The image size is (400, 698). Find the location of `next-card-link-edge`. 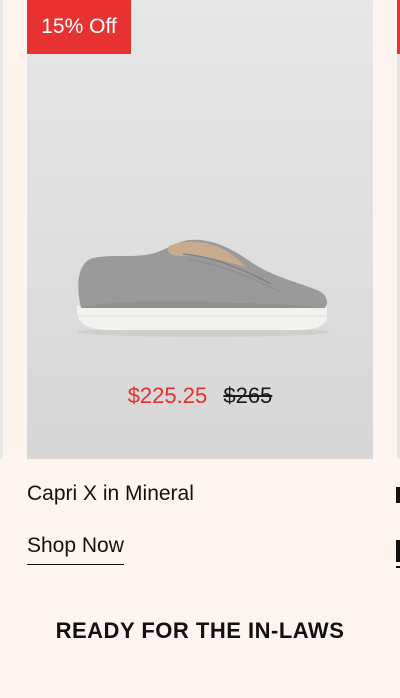

next-card-link-edge is located at coordinates (398, 551).